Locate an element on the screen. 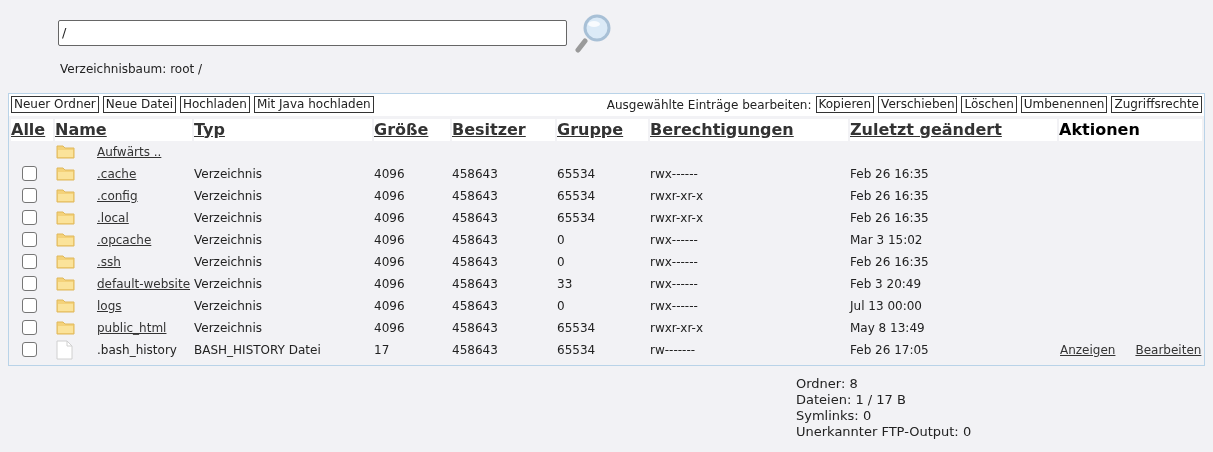  column-header: Größe is located at coordinates (412, 129).